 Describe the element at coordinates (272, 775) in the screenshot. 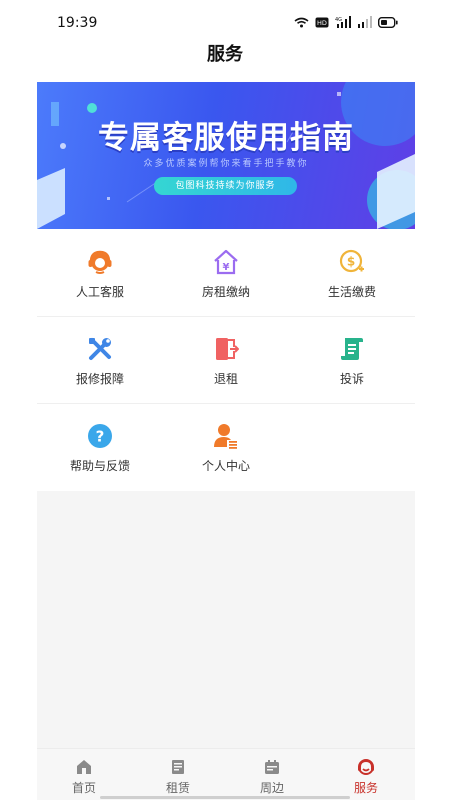

I see `tab-nearby: 周边` at that location.